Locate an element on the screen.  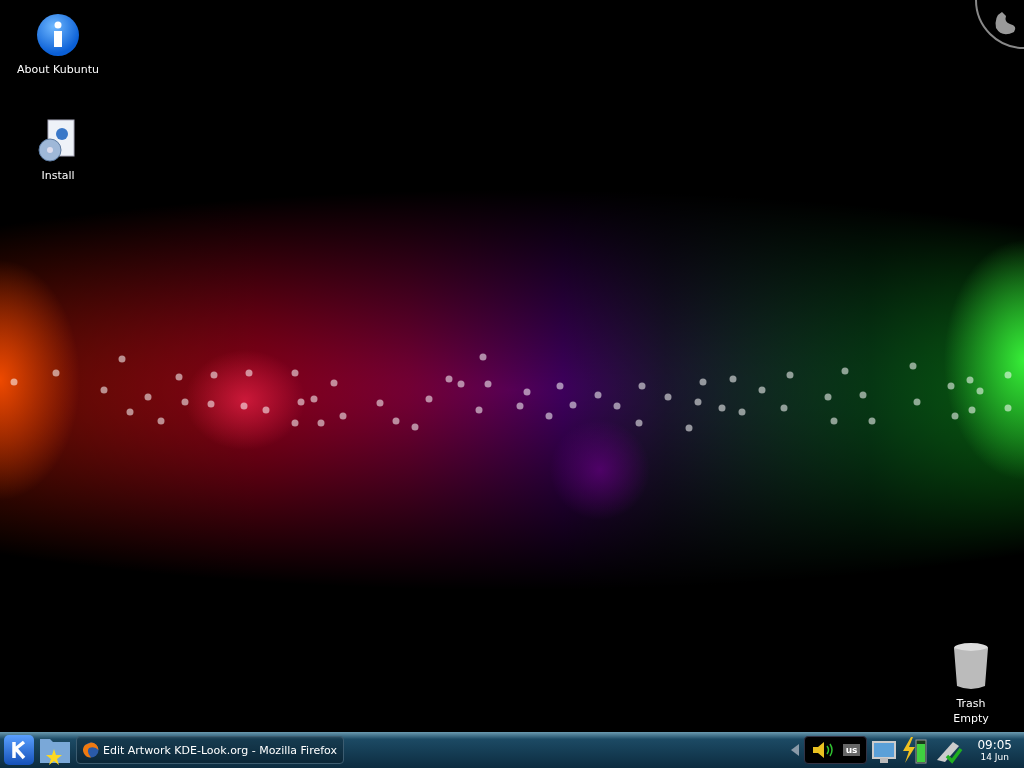
clock-time: 09:05 is located at coordinates (994, 745).